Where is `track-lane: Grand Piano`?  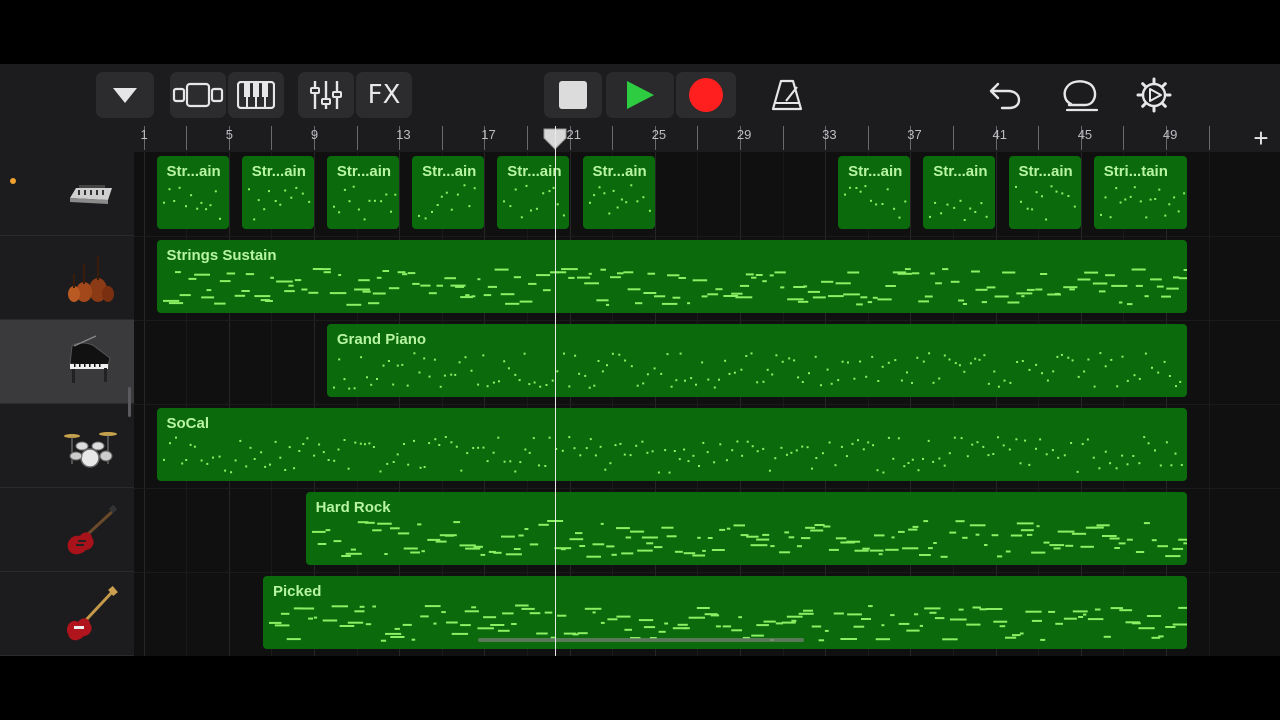 track-lane: Grand Piano is located at coordinates (707, 362).